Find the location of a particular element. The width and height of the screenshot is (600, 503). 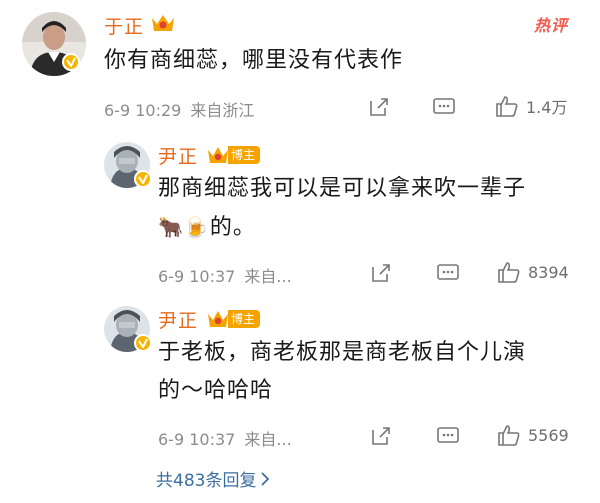

comment-date: 6-9 10:29 is located at coordinates (143, 110).